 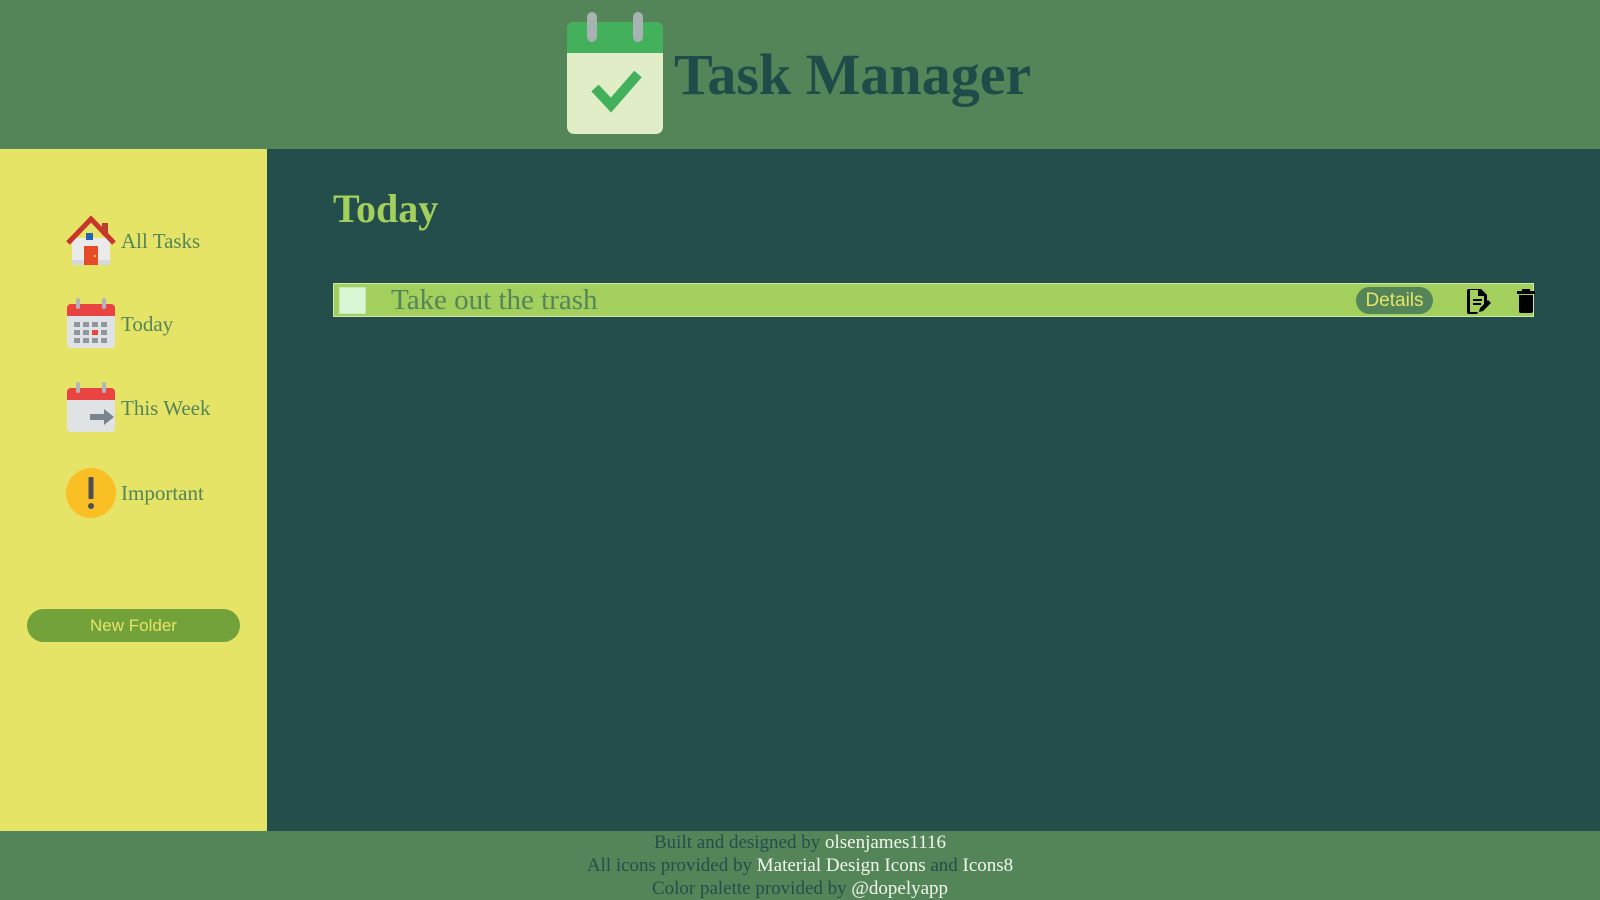 I want to click on sidebar-item-label: All Tasks, so click(x=161, y=240).